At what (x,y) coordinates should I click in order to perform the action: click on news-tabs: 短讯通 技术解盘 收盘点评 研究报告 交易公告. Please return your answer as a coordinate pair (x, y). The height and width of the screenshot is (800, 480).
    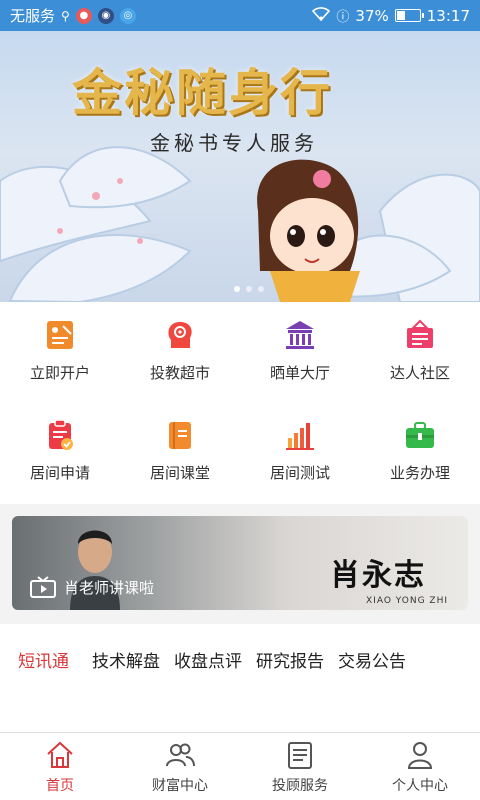
    Looking at the image, I should click on (240, 659).